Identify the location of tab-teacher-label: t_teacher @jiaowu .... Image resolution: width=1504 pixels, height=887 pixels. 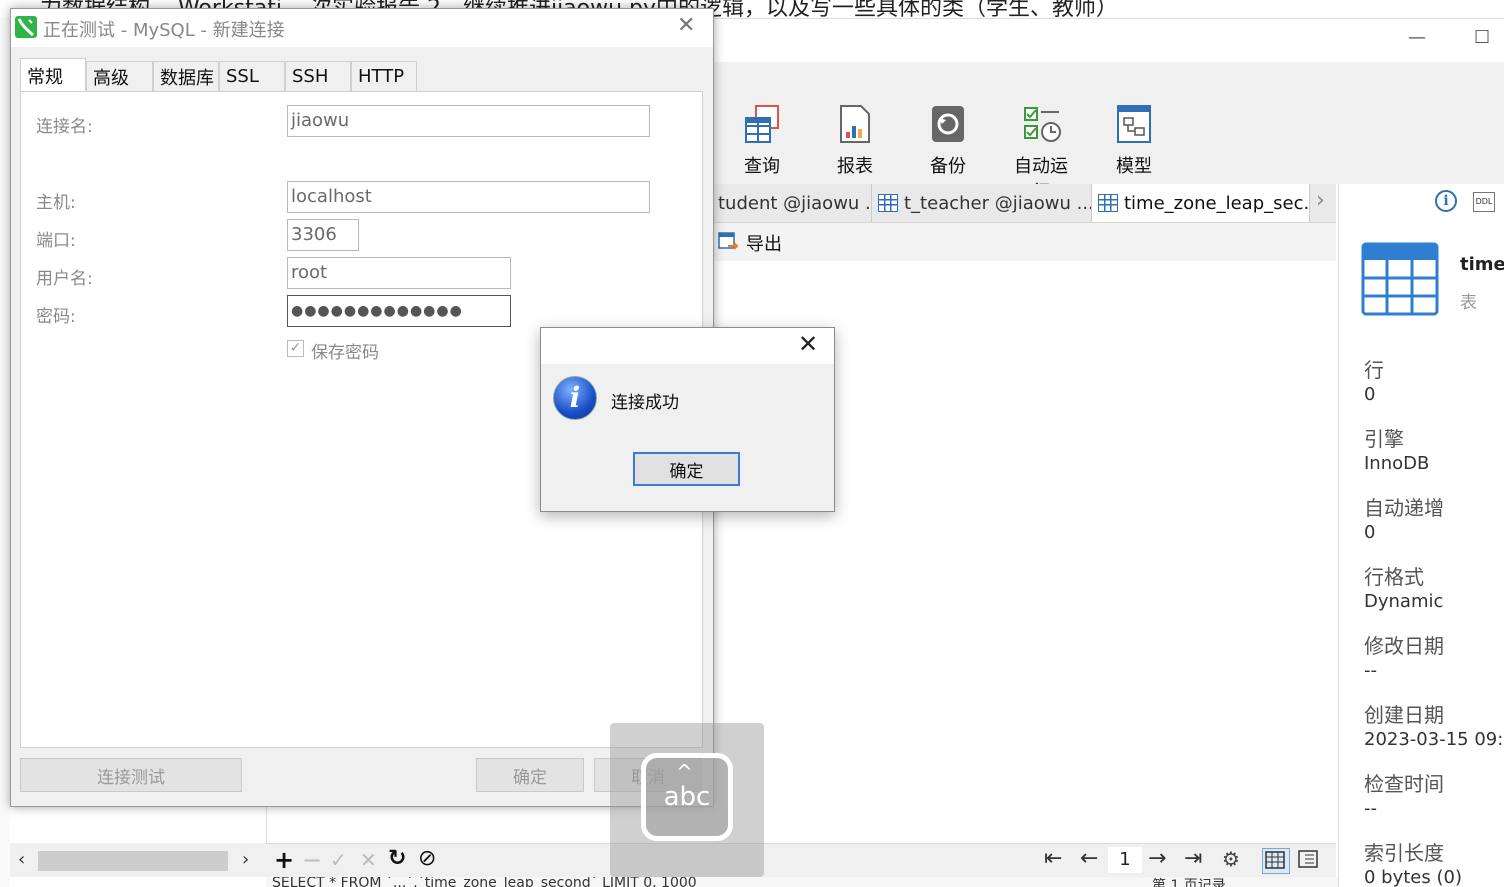
(998, 203).